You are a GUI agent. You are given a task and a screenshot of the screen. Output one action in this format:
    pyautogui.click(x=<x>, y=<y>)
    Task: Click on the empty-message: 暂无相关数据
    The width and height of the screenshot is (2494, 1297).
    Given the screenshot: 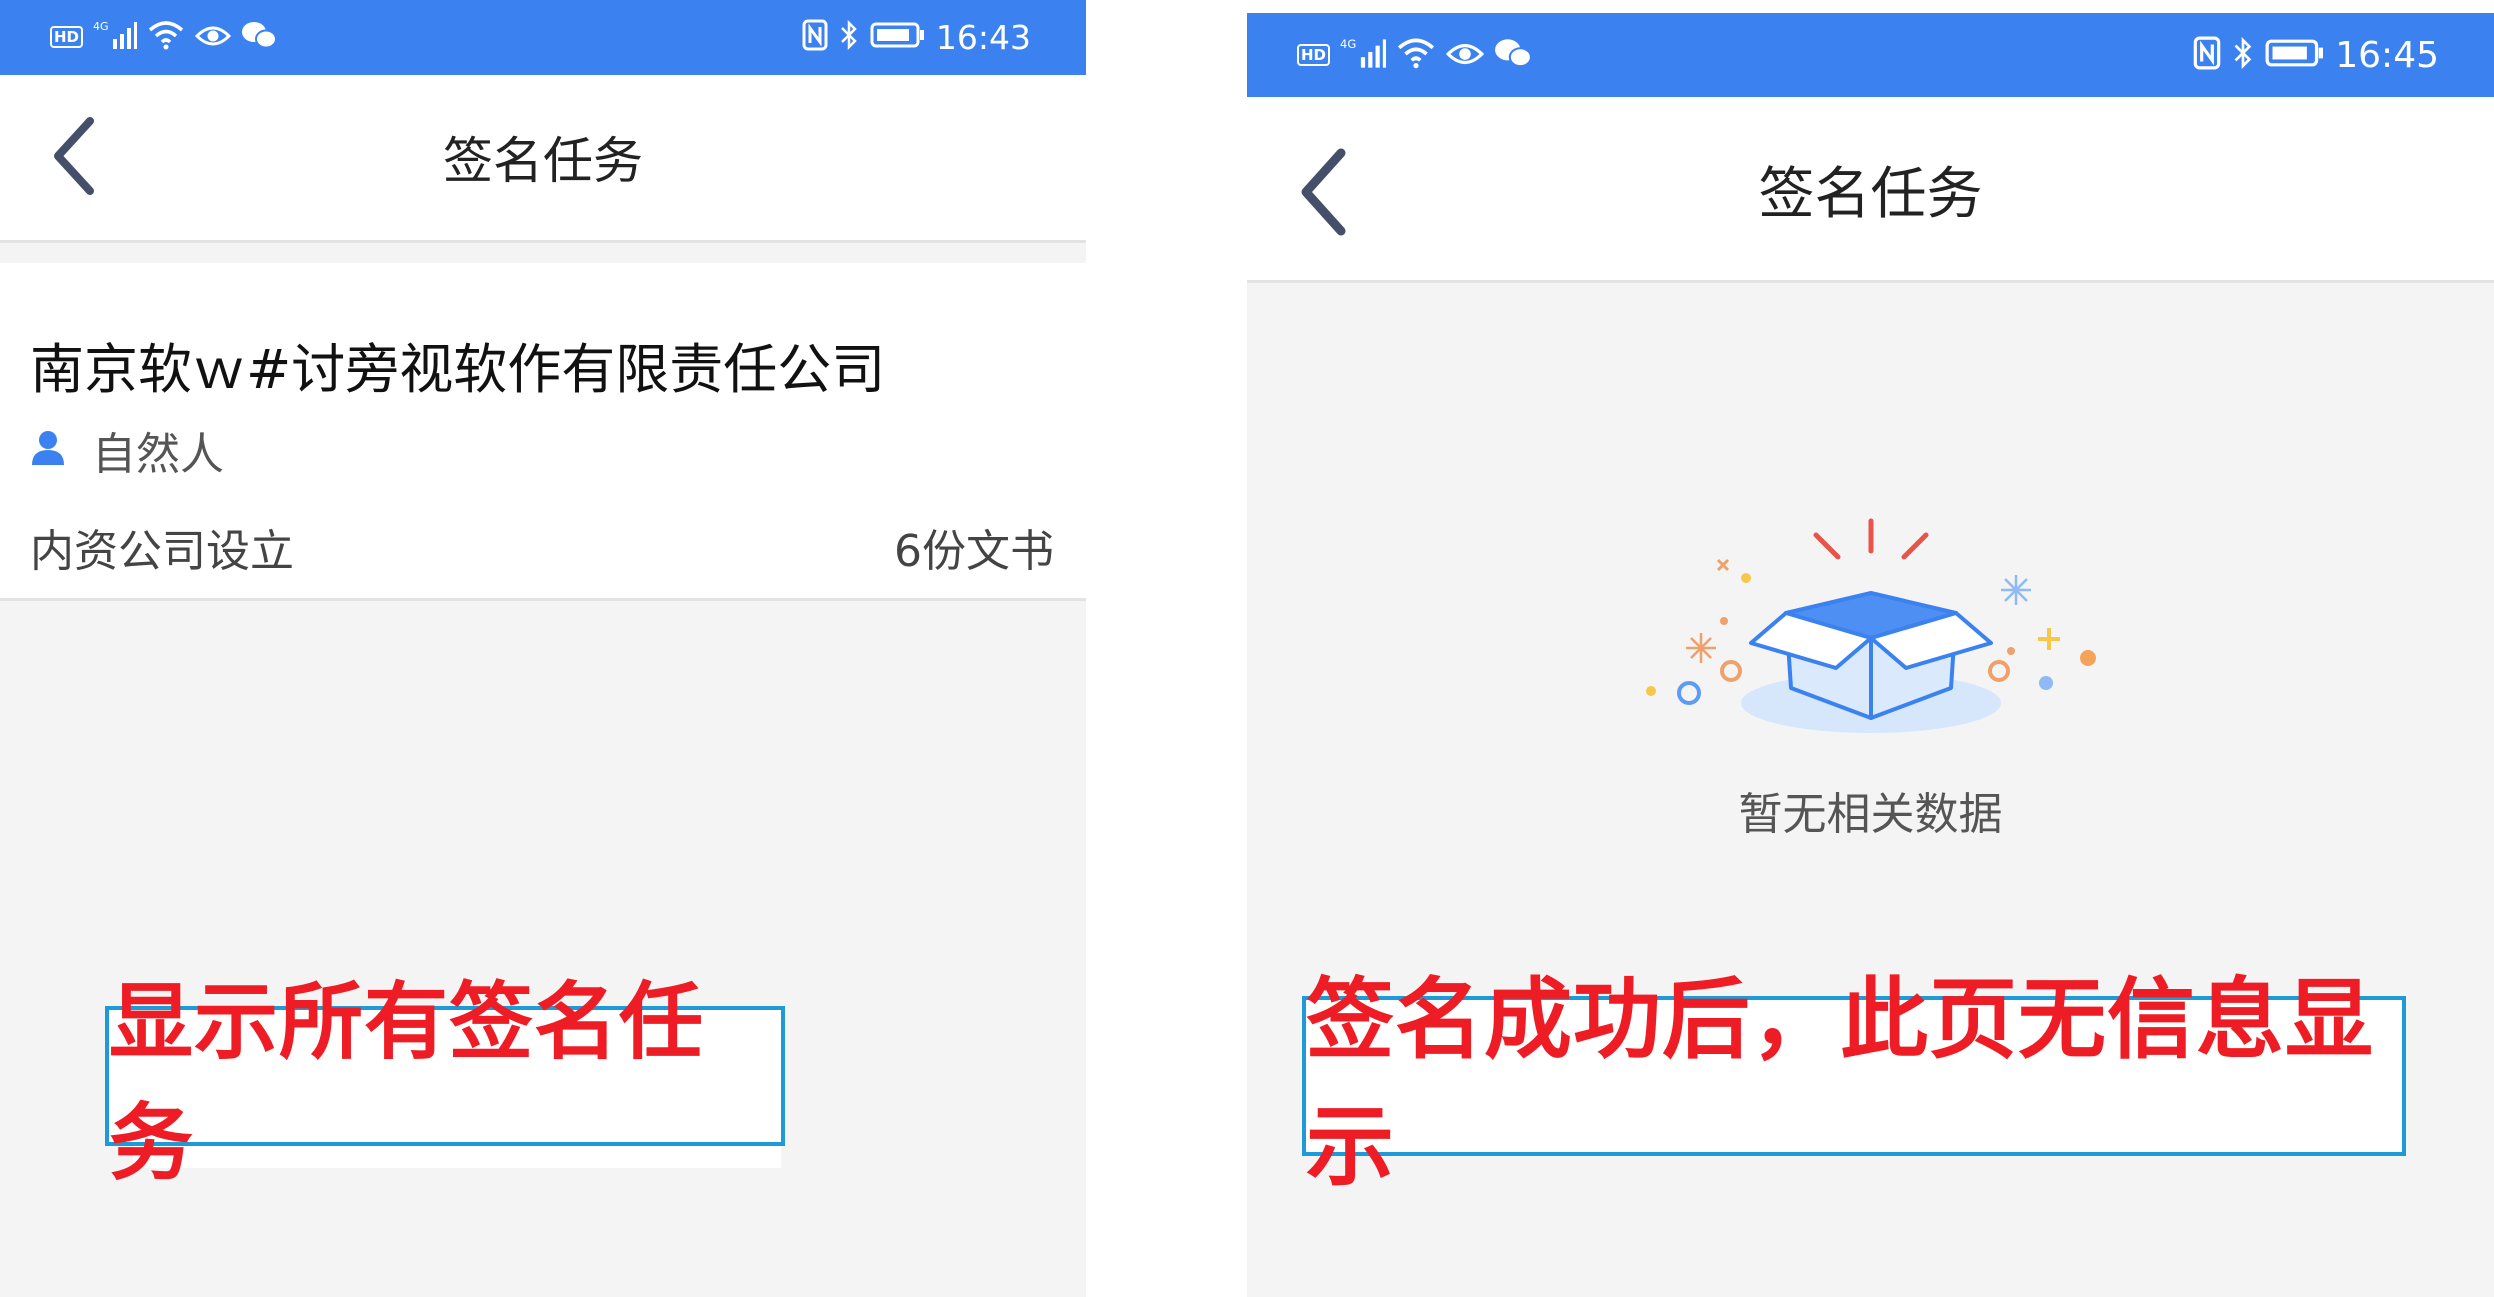 What is the action you would take?
    pyautogui.click(x=1870, y=814)
    